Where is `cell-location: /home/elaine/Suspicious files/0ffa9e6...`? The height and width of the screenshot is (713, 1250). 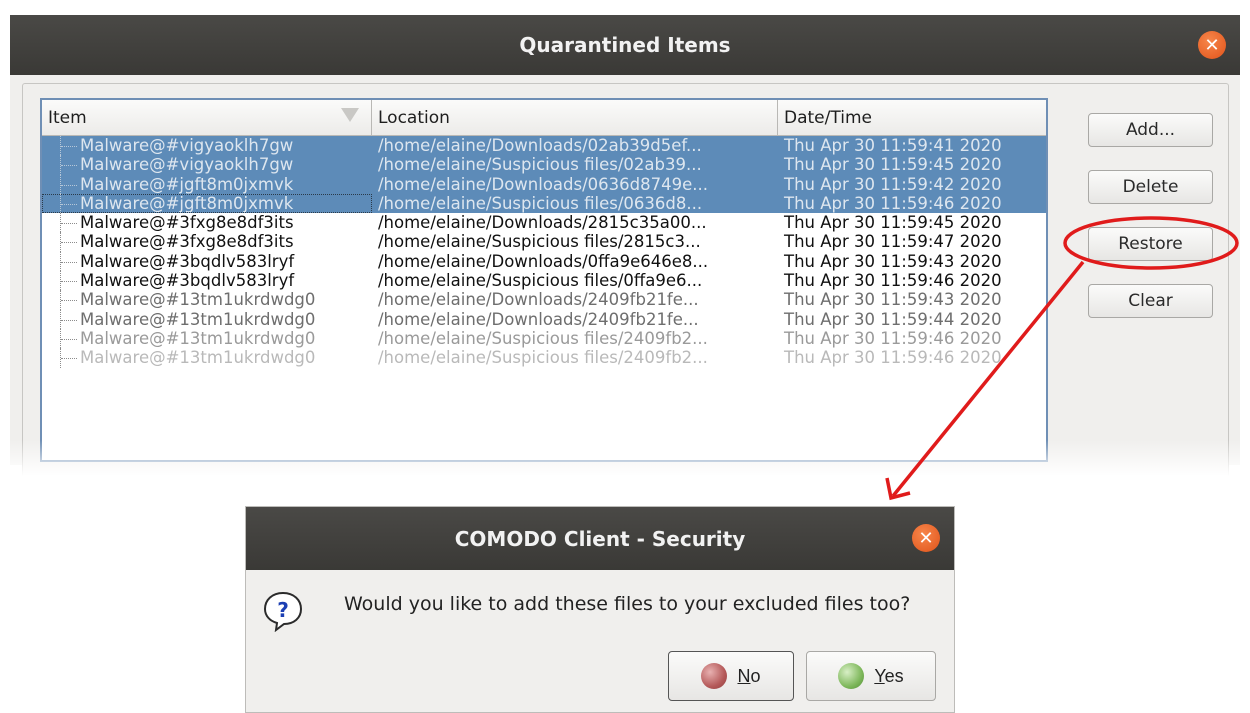 cell-location: /home/elaine/Suspicious files/0ffa9e6... is located at coordinates (540, 281).